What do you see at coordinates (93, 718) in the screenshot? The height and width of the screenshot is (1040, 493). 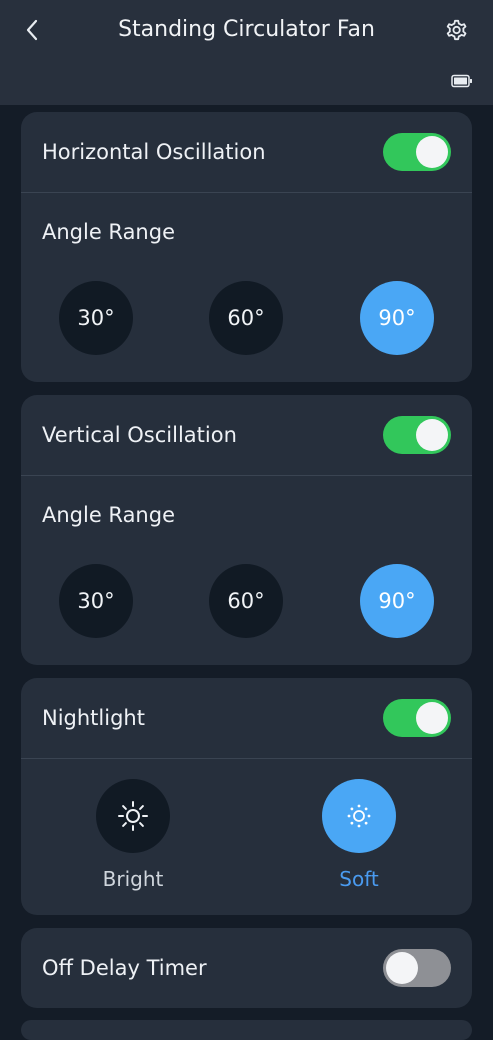 I see `nightlight-label: Nightlight` at bounding box center [93, 718].